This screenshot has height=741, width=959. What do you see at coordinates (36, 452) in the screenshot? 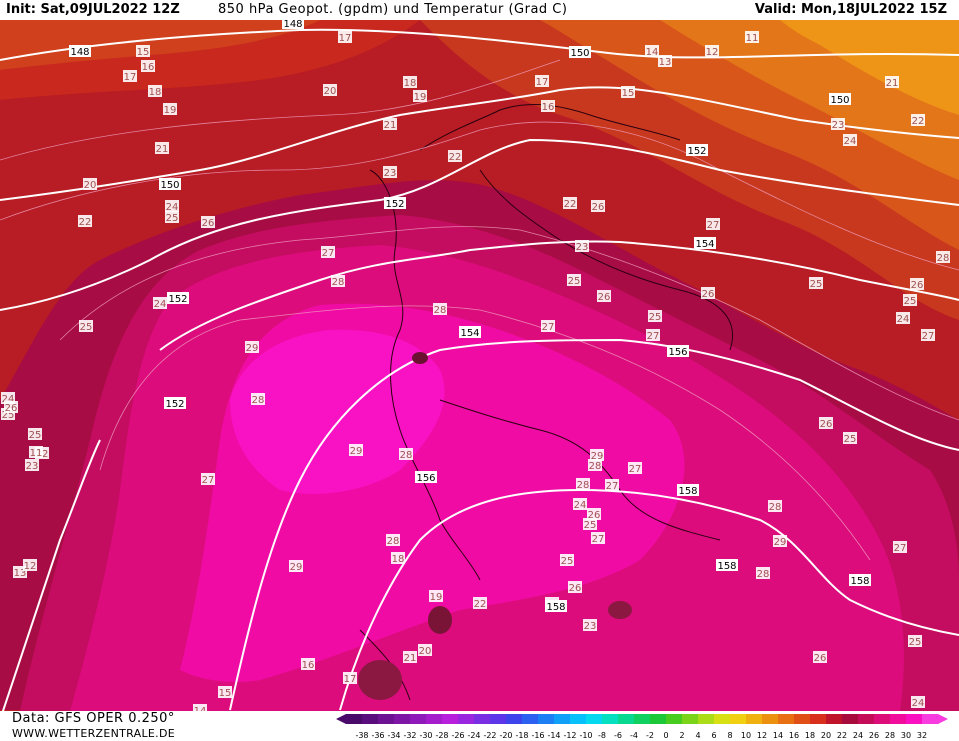
I see `temperature-label: 11` at bounding box center [36, 452].